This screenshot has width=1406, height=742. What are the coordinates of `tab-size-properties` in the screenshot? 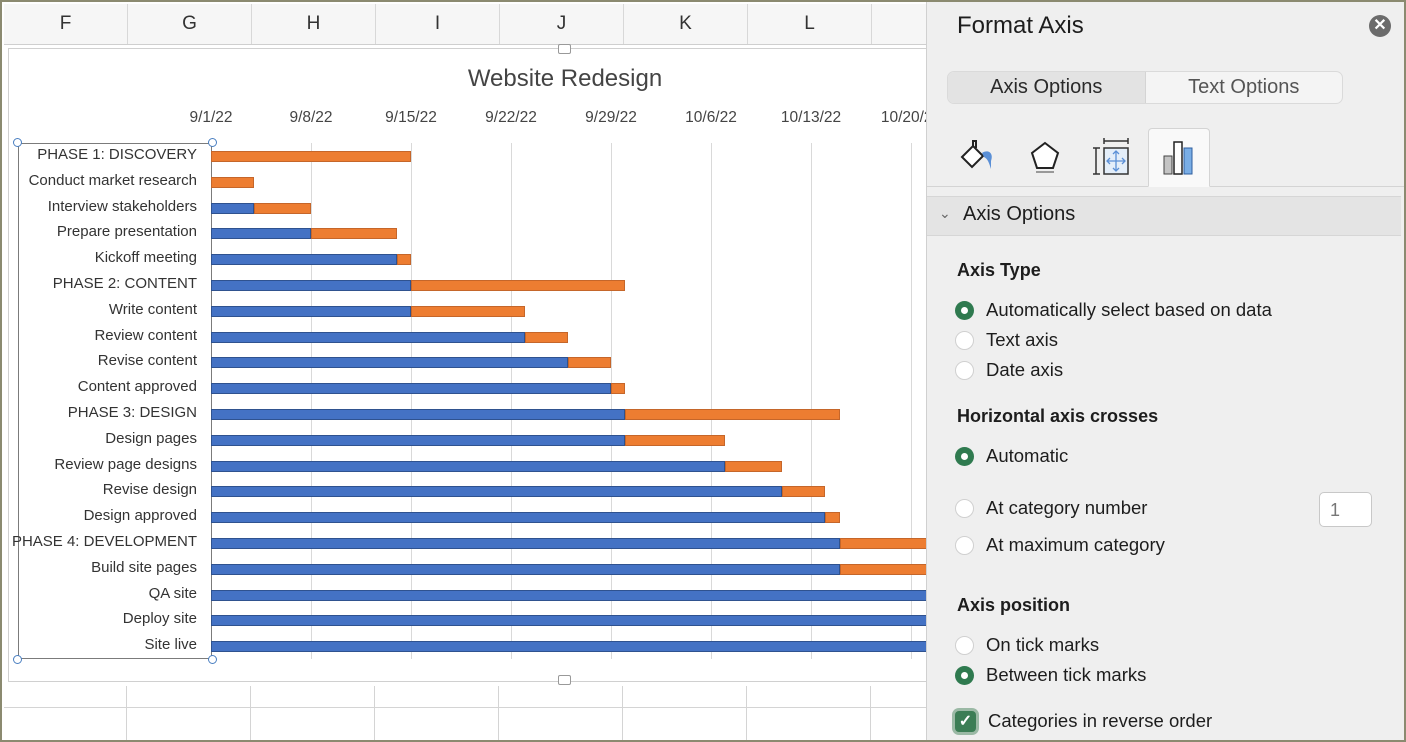 It's located at (1112, 157).